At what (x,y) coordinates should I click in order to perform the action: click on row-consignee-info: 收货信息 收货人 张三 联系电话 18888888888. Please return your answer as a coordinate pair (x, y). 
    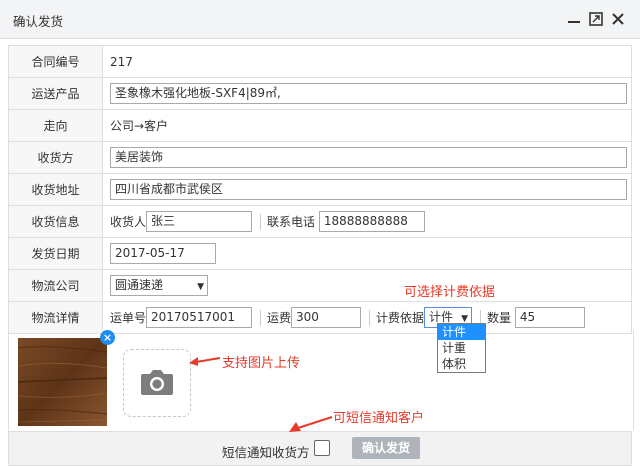
    Looking at the image, I should click on (320, 221).